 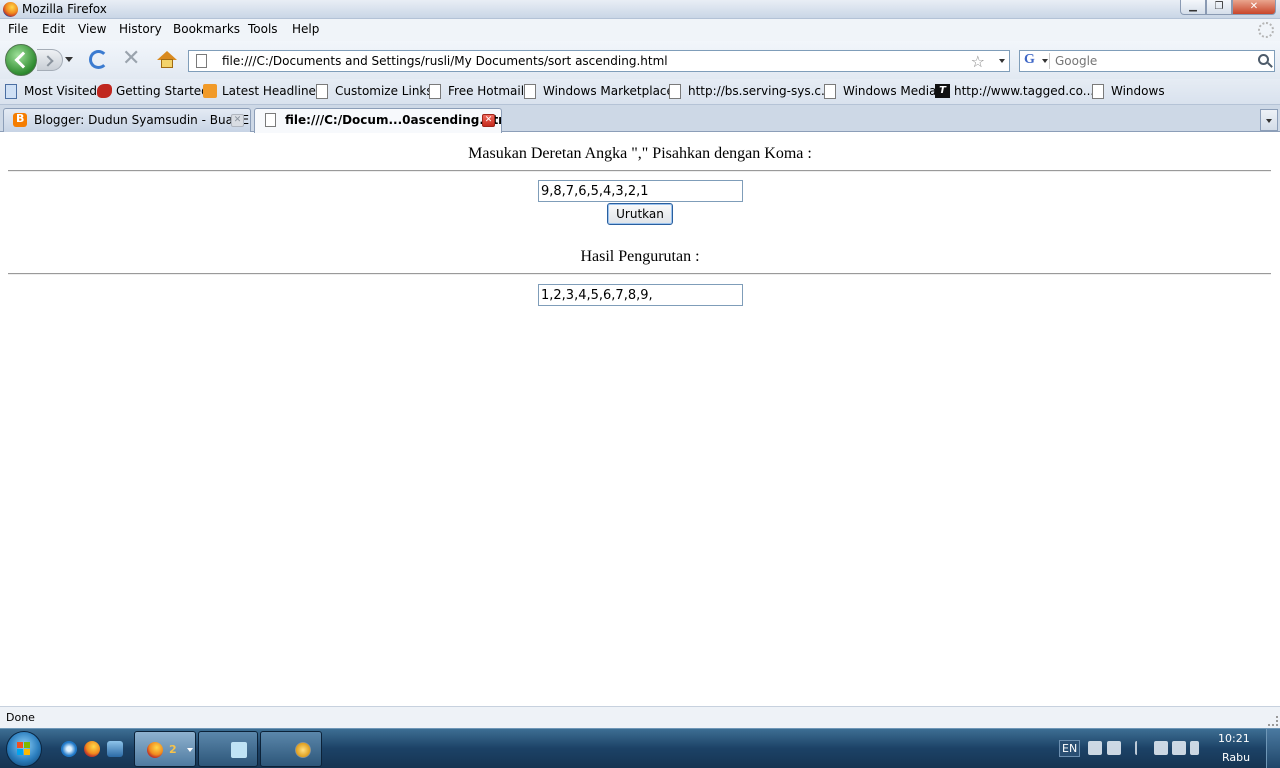 I want to click on reload-button, so click(x=98, y=59).